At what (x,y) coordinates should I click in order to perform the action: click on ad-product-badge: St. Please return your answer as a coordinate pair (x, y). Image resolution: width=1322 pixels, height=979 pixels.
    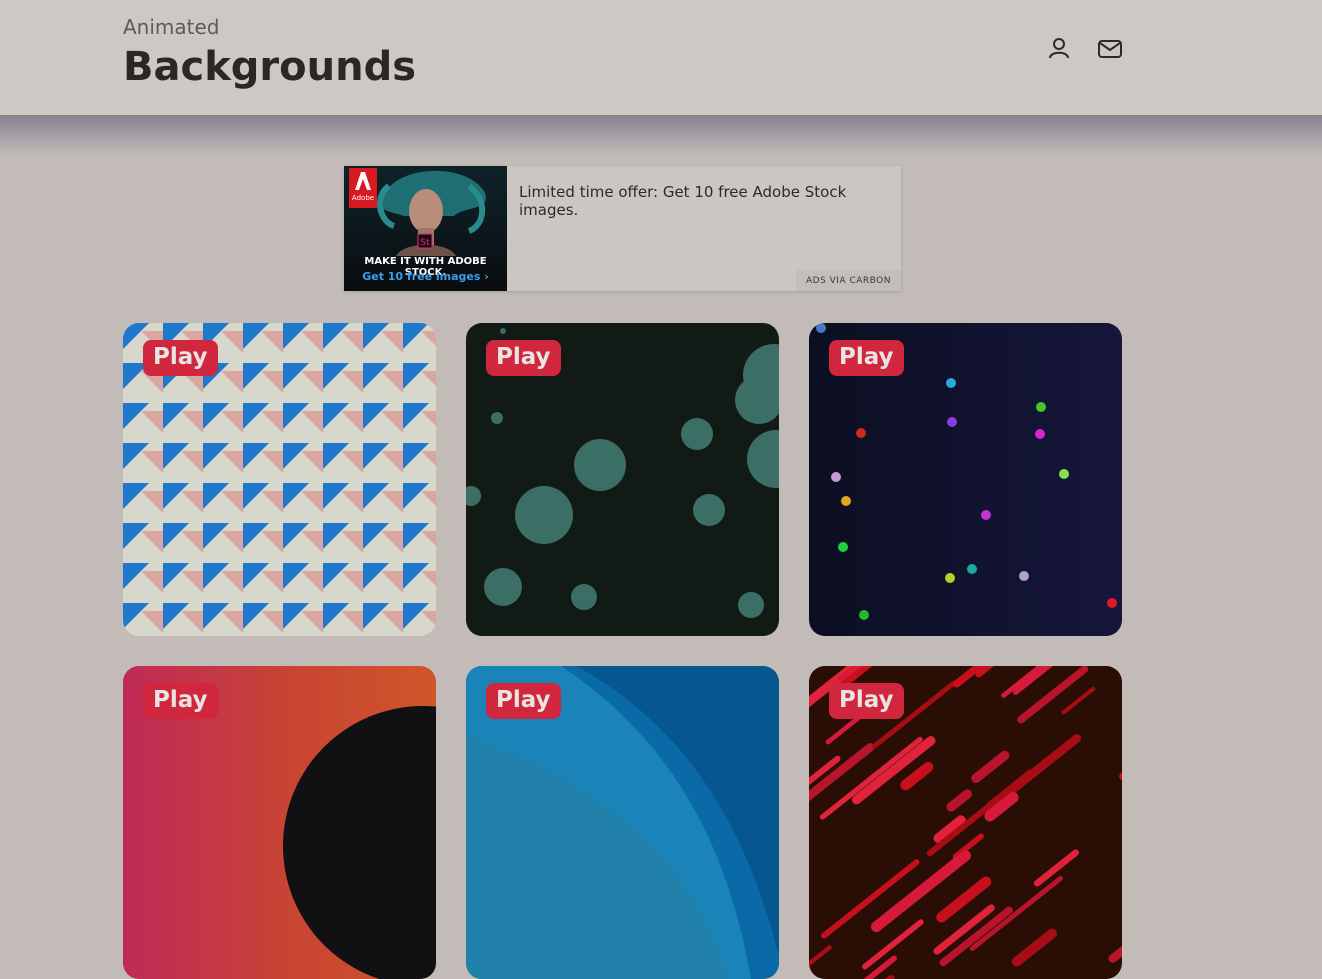
    Looking at the image, I should click on (425, 243).